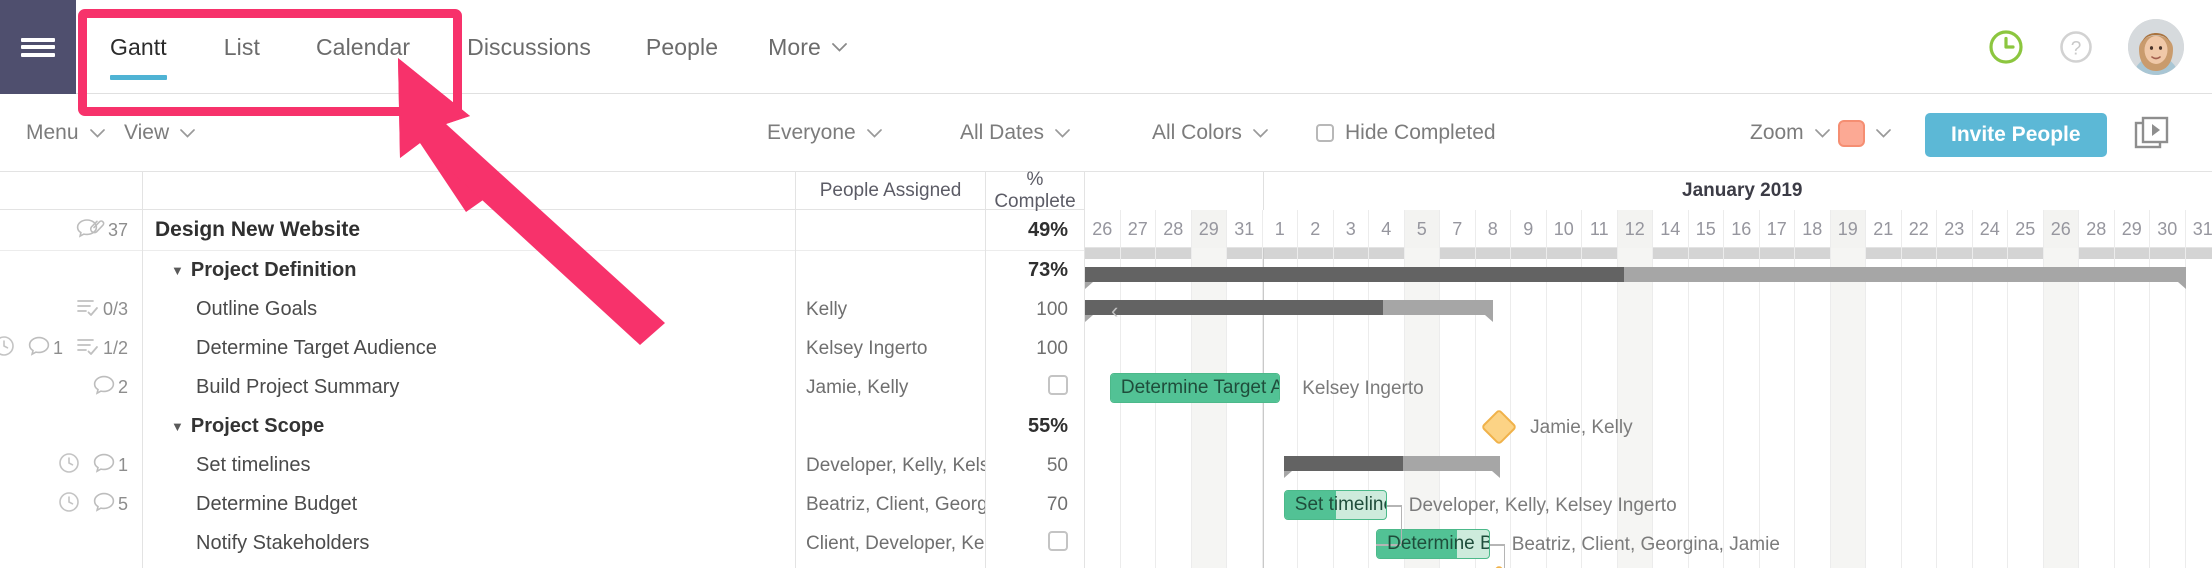  Describe the element at coordinates (469, 504) in the screenshot. I see `table-row: Determine Budget` at that location.